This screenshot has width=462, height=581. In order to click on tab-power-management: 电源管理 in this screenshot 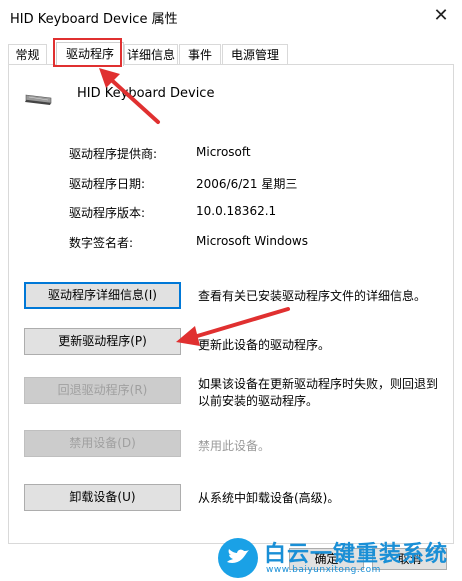, I will do `click(255, 54)`.